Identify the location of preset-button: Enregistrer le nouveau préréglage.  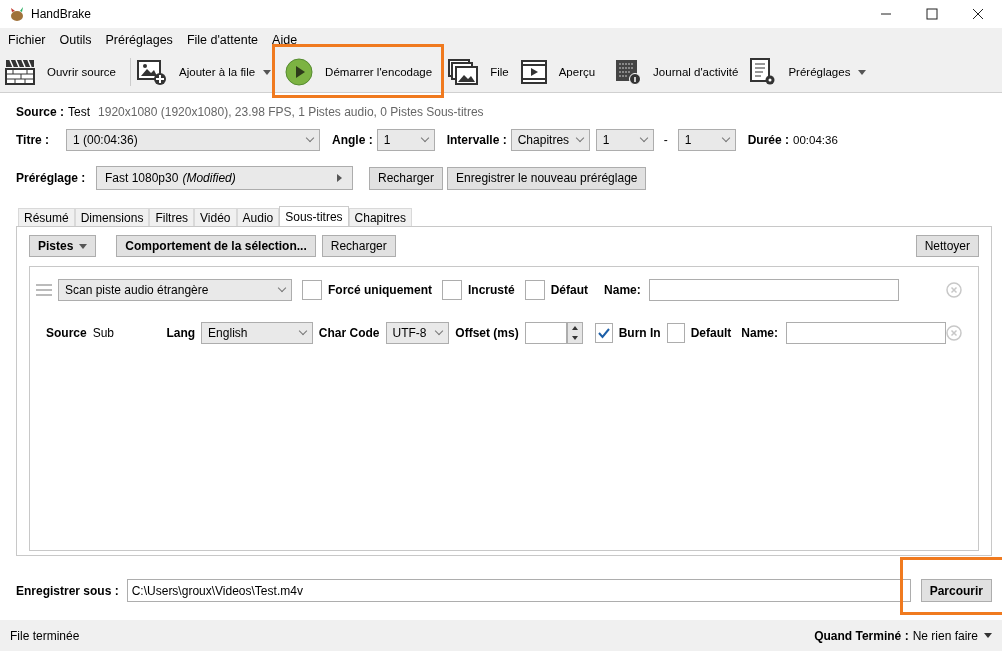
(547, 178).